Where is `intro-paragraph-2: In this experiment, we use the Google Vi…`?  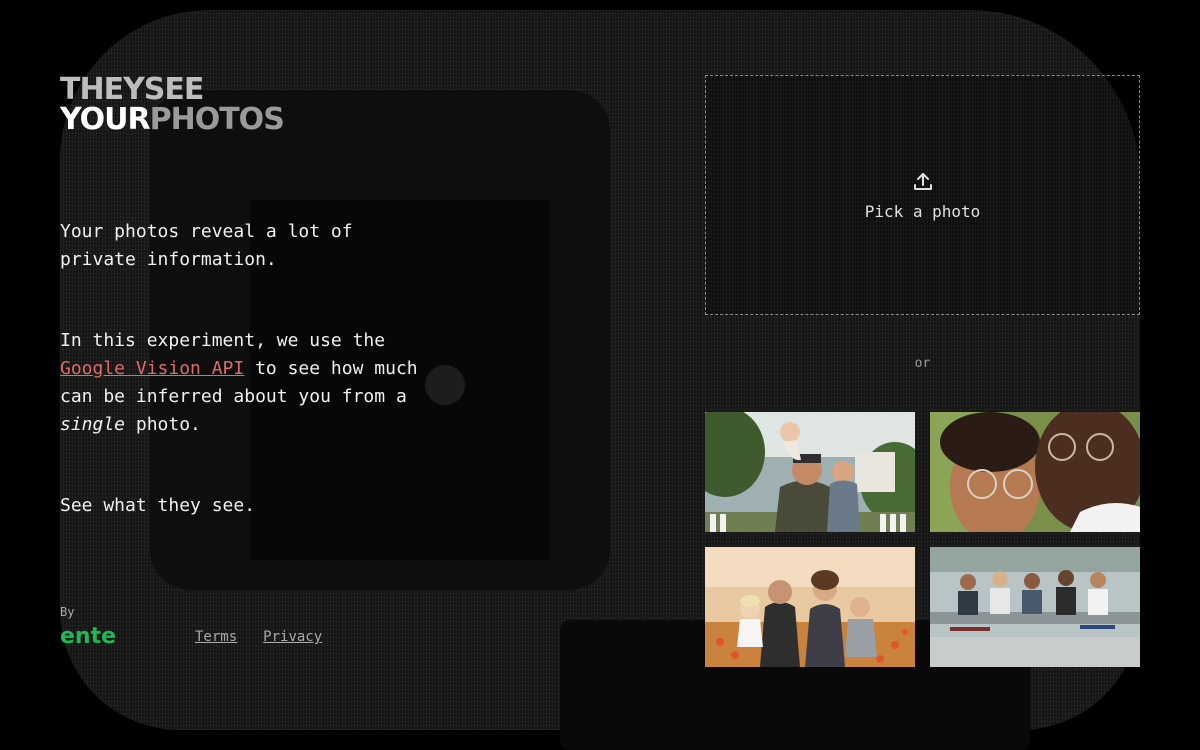
intro-paragraph-2: In this experiment, we use the Google Vi… is located at coordinates (239, 382).